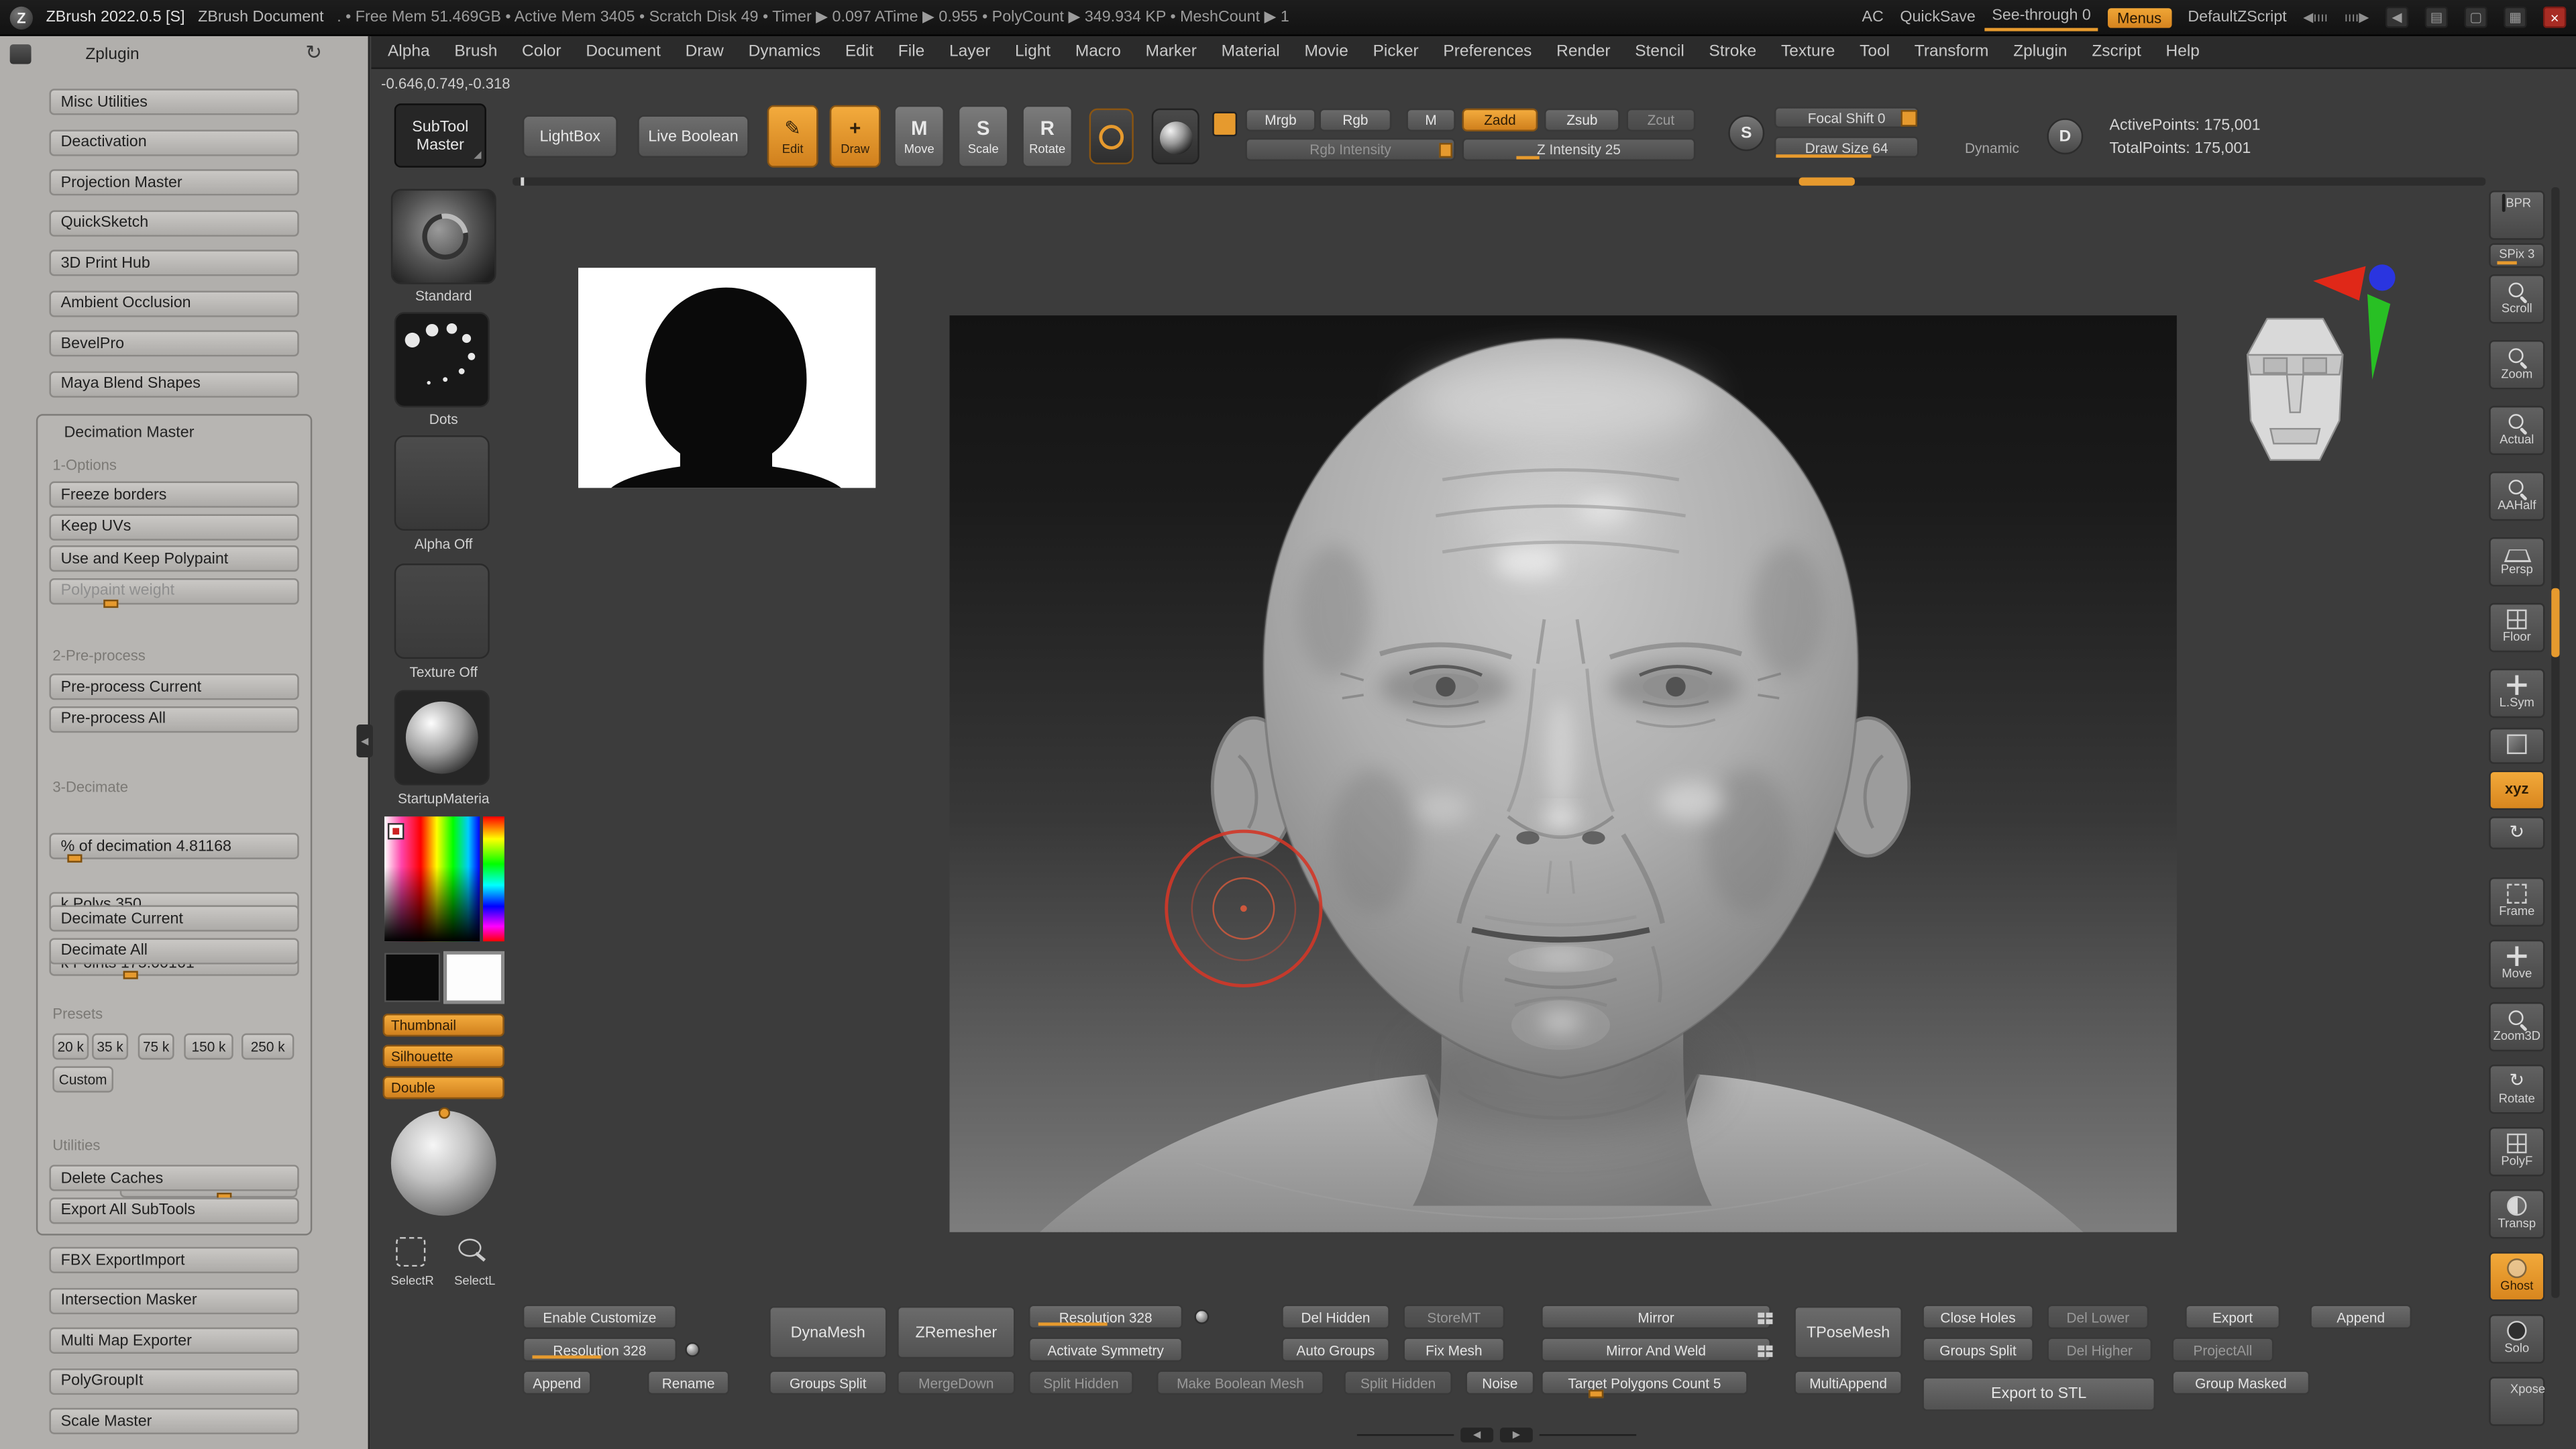 The width and height of the screenshot is (2576, 1449). I want to click on menu-render: Render, so click(1583, 52).